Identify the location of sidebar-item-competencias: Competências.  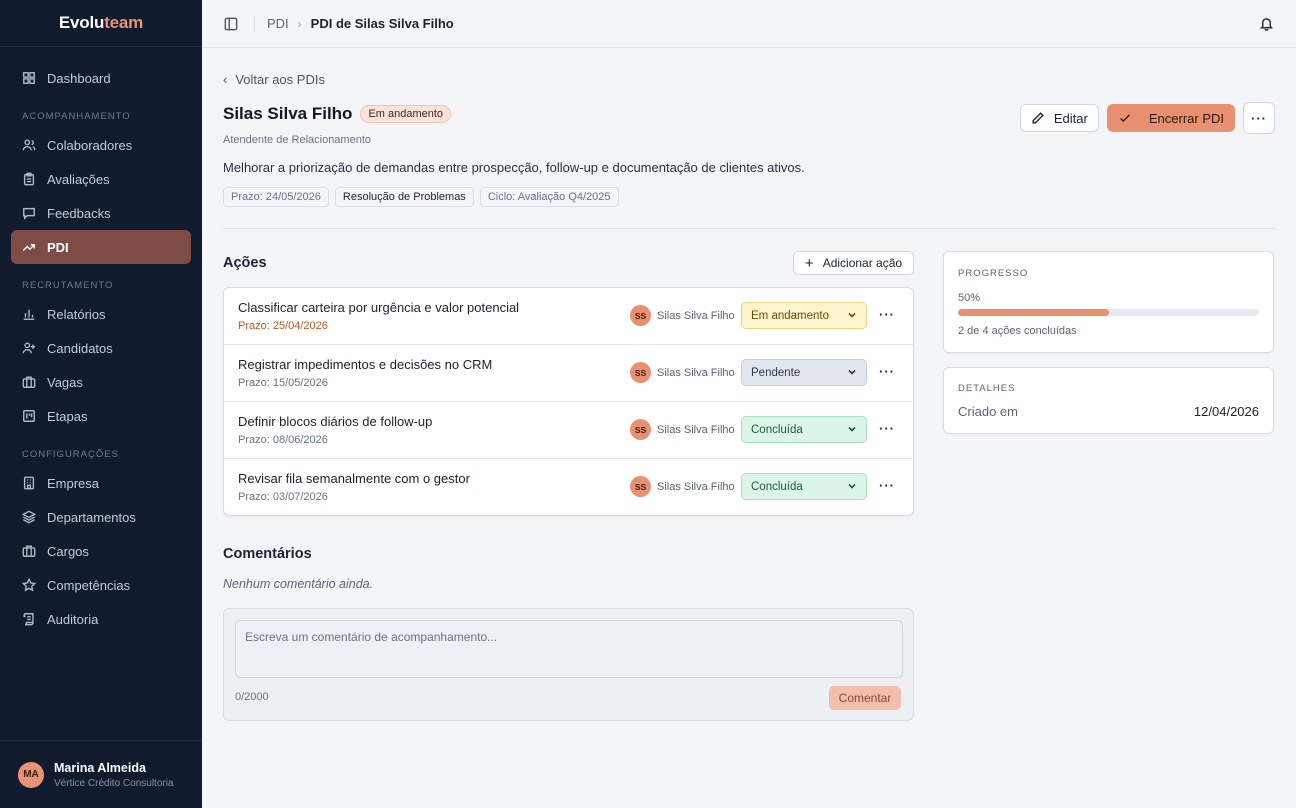
(95, 585).